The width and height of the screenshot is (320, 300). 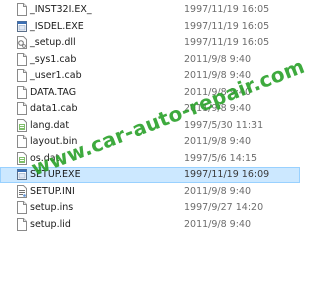 I want to click on file-name: layout.bin, so click(x=54, y=141).